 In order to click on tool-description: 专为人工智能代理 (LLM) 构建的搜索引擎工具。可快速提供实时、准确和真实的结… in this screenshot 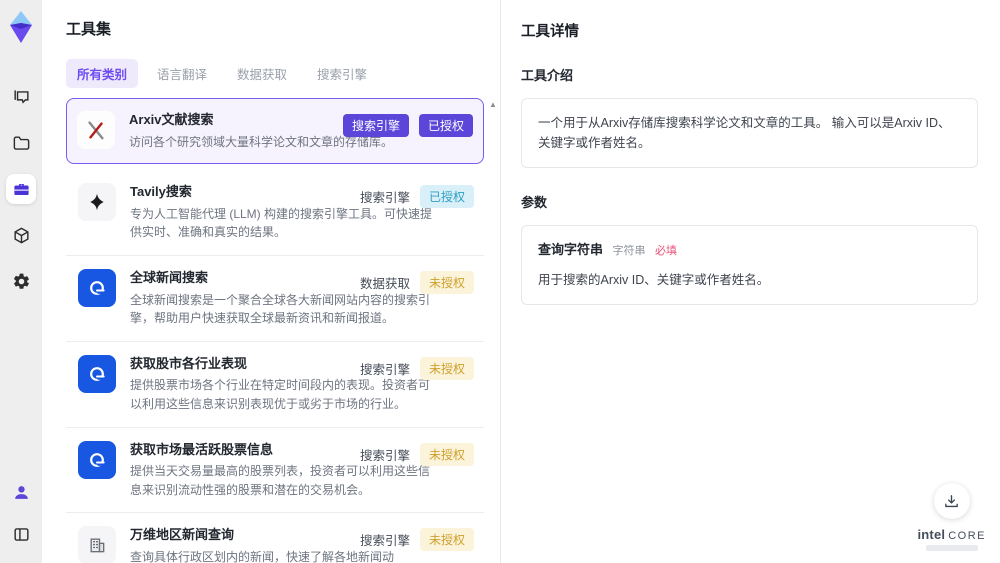, I will do `click(281, 223)`.